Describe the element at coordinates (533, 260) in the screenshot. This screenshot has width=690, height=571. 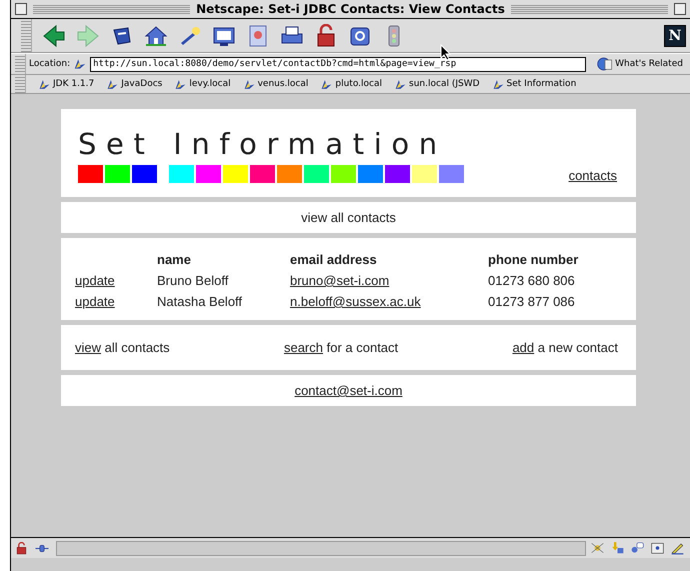
I see `column-header: phone number` at that location.